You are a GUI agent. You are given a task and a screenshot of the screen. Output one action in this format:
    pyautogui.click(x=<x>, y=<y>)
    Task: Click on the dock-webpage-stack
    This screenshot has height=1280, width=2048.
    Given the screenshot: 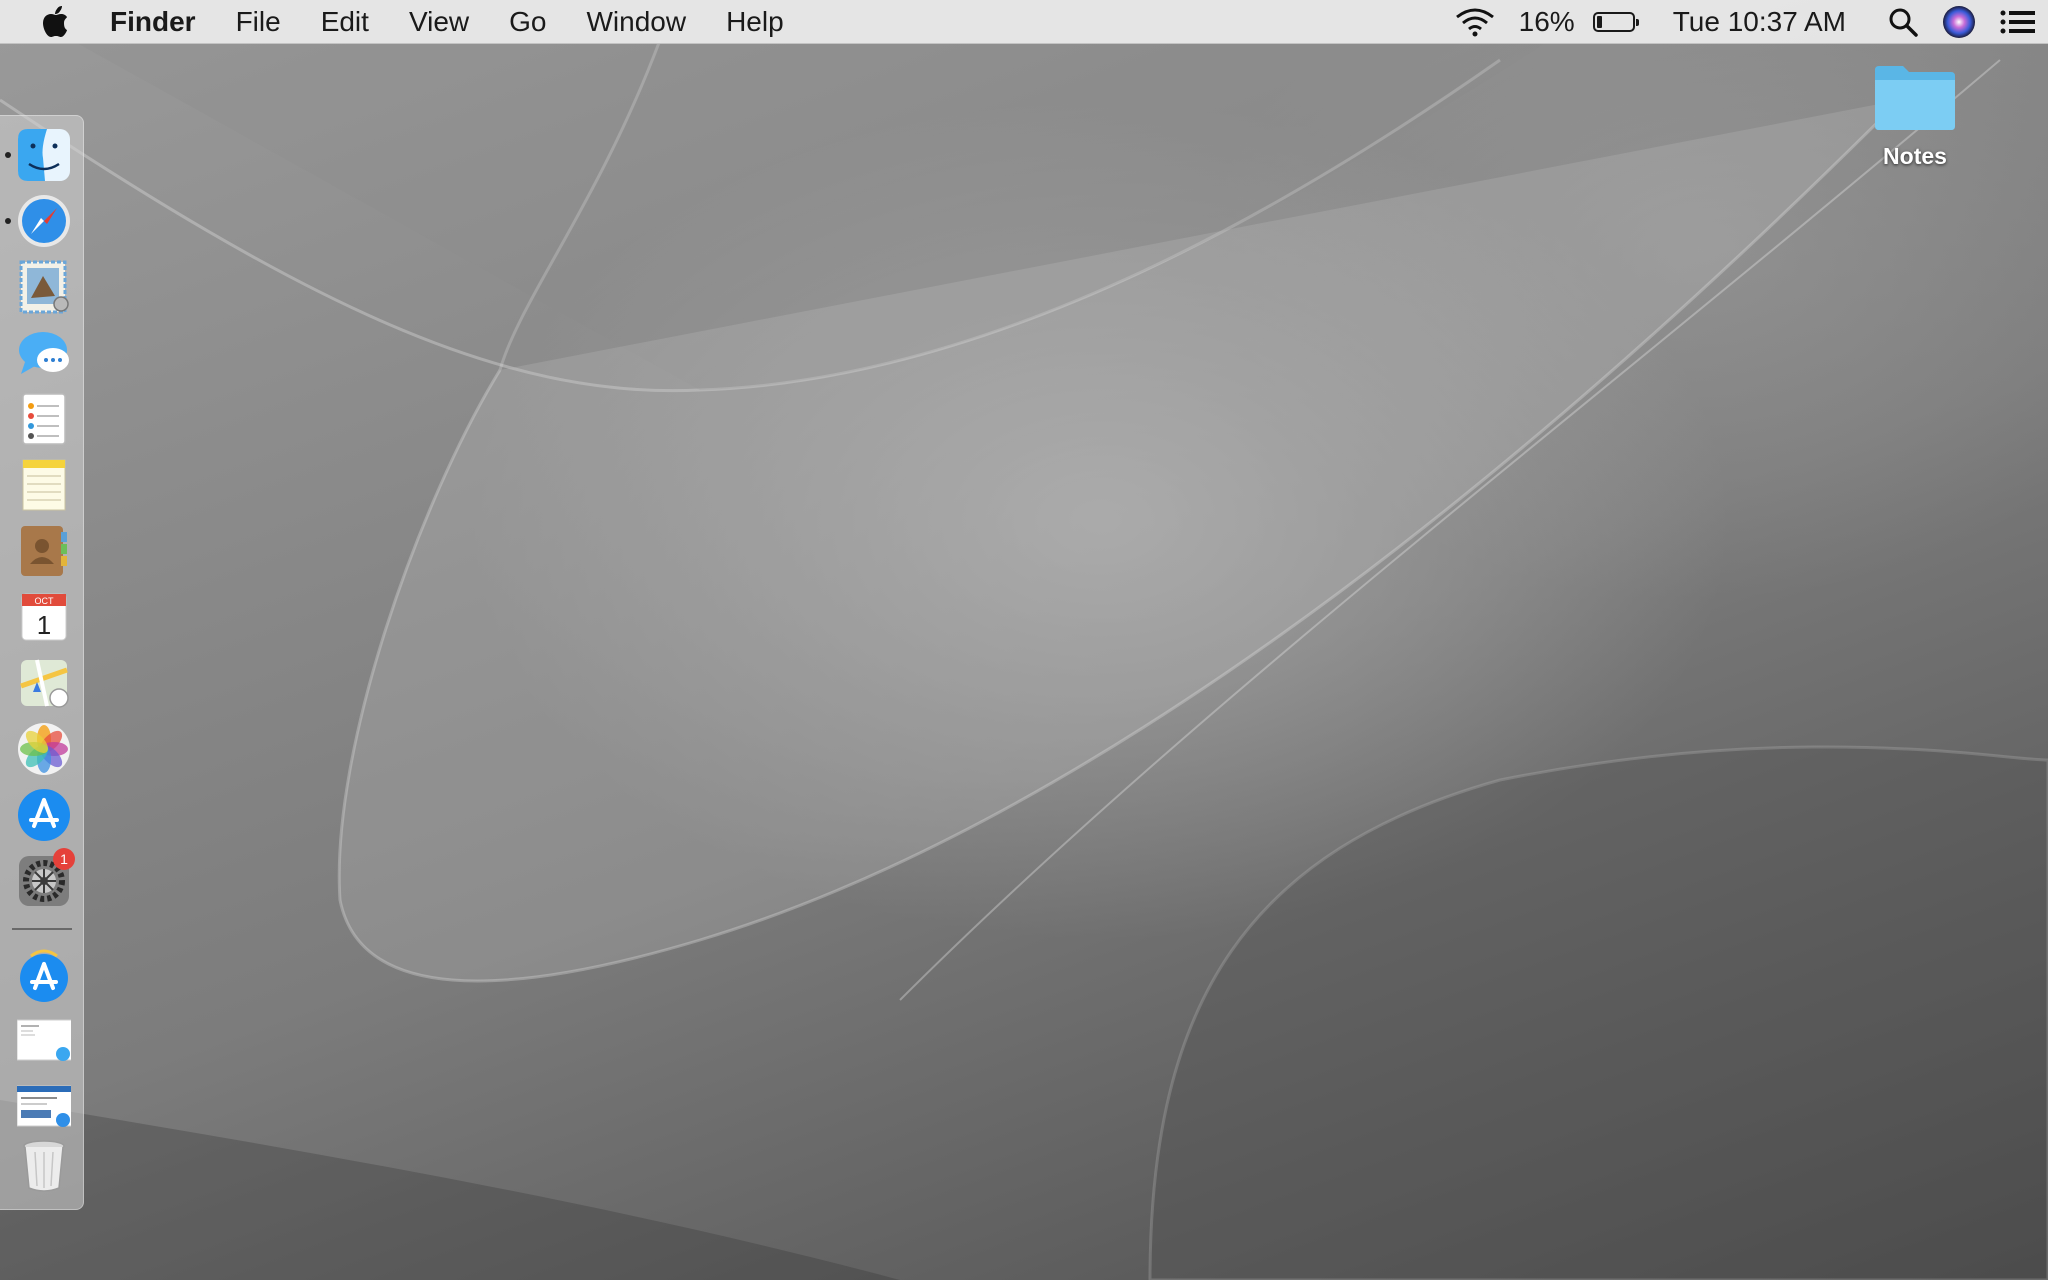 What is the action you would take?
    pyautogui.click(x=45, y=1107)
    